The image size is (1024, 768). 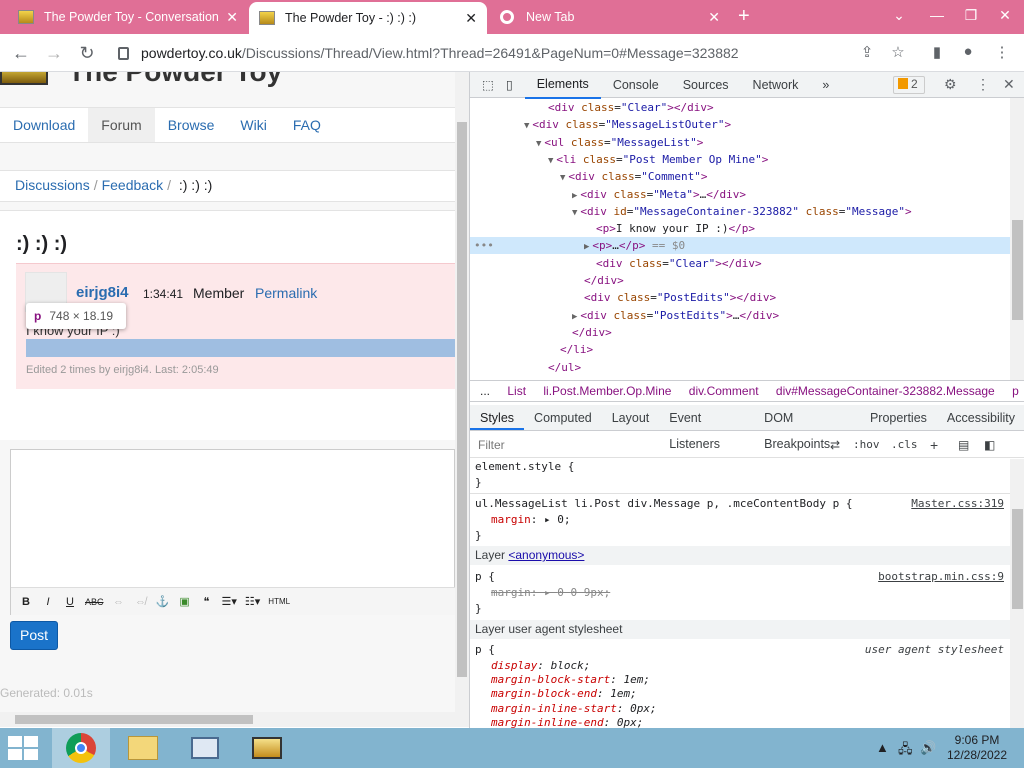 What do you see at coordinates (307, 125) in the screenshot?
I see `menu-faq: FAQ` at bounding box center [307, 125].